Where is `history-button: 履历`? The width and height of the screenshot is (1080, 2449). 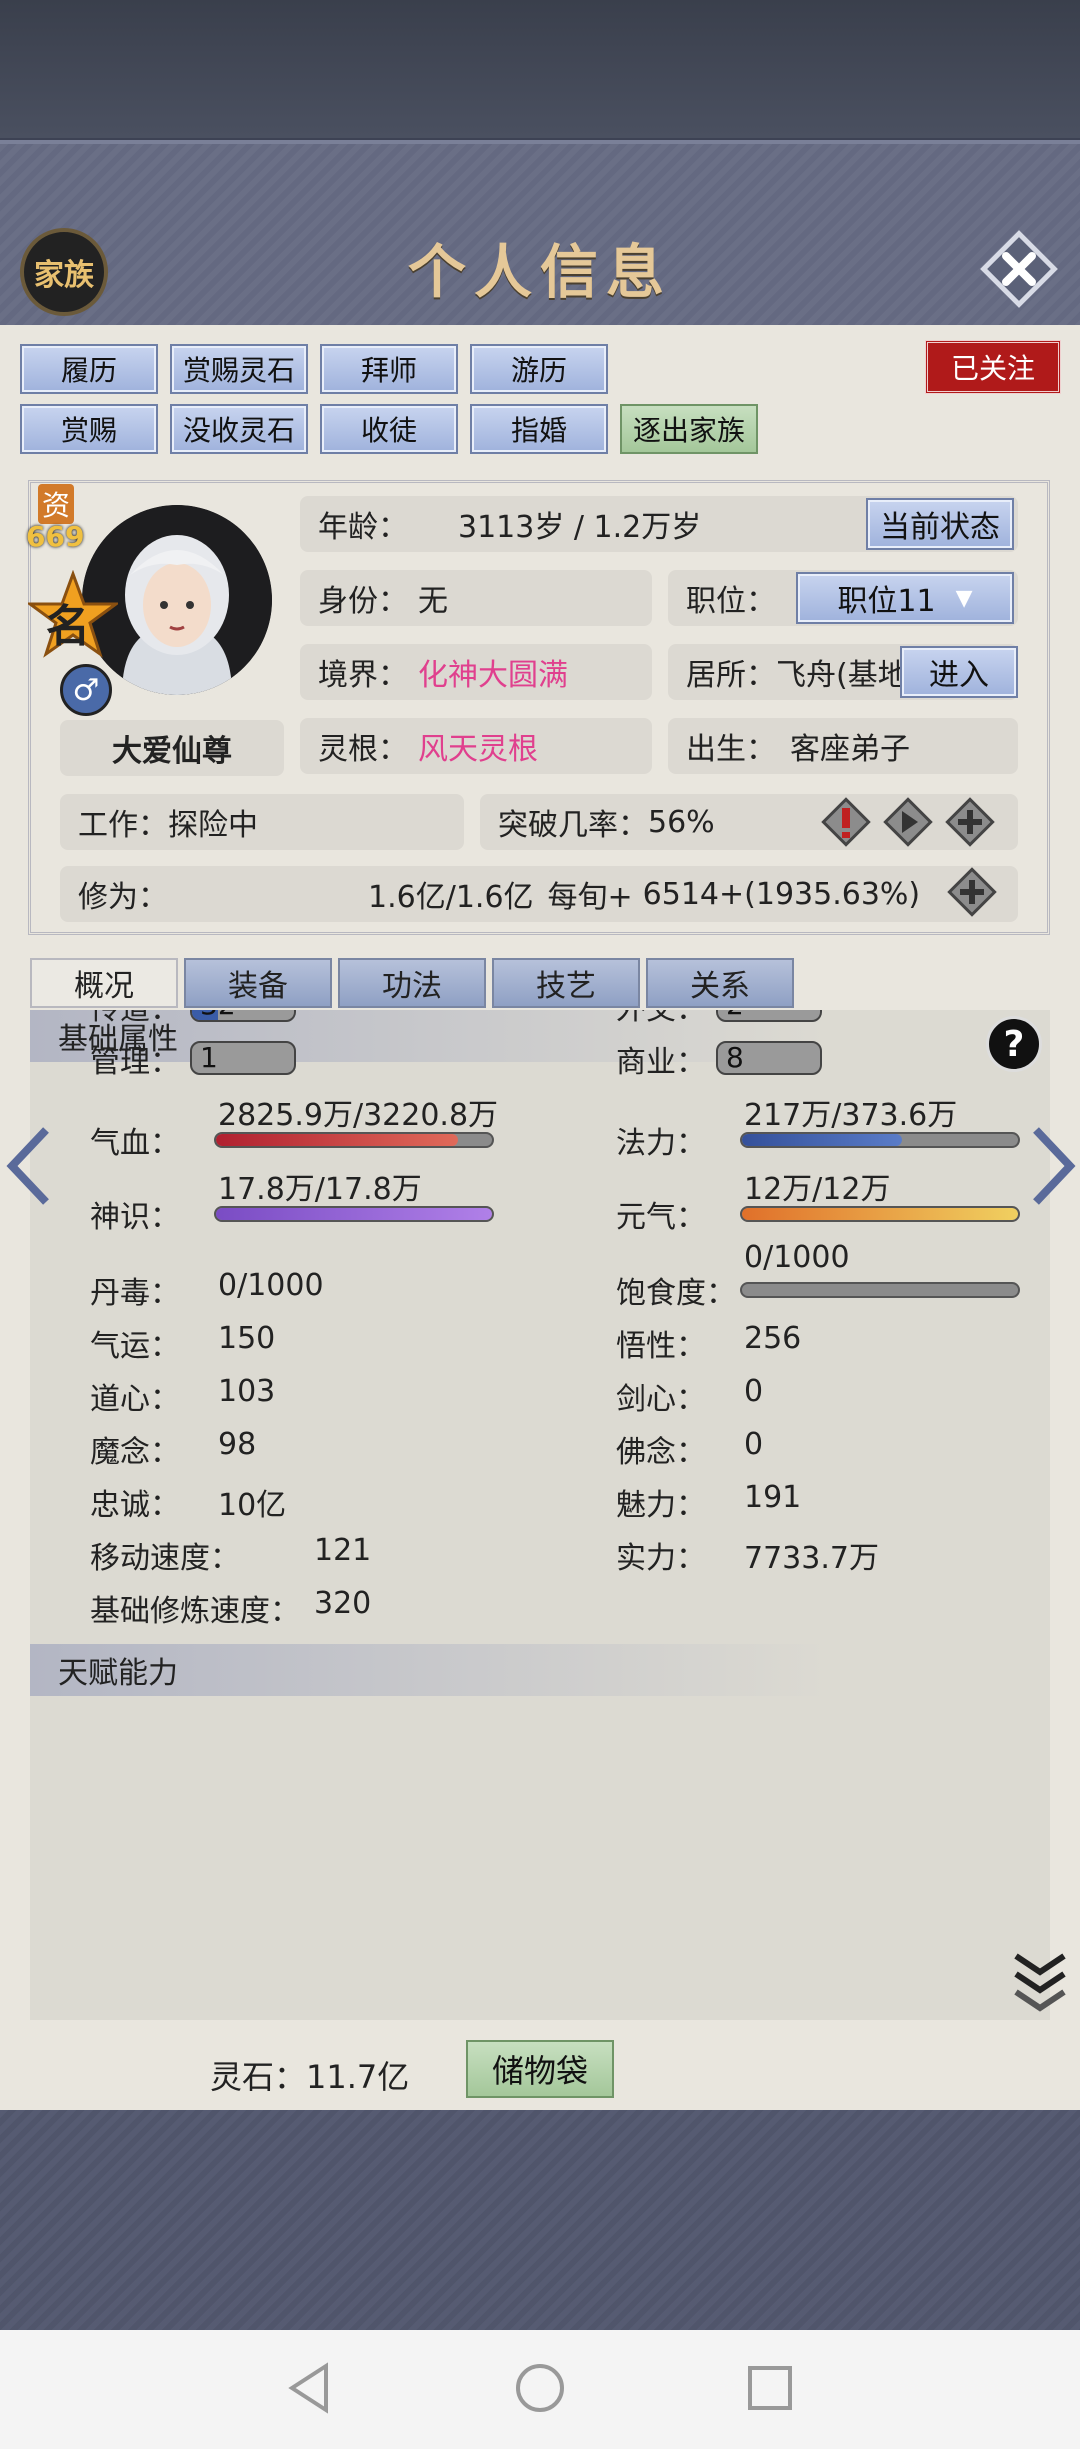 history-button: 履历 is located at coordinates (89, 369).